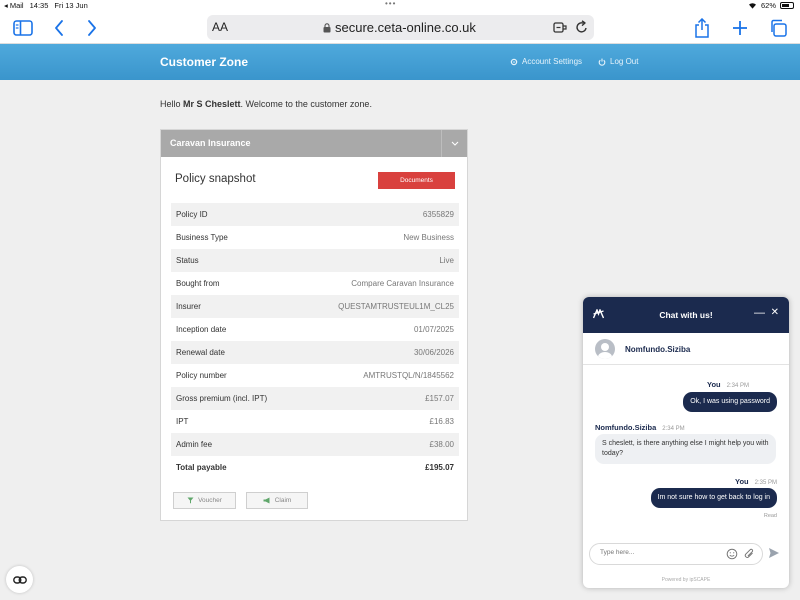  What do you see at coordinates (396, 306) in the screenshot?
I see `policy-row-value: QUESTAMTRUSTEUL1M_CL25` at bounding box center [396, 306].